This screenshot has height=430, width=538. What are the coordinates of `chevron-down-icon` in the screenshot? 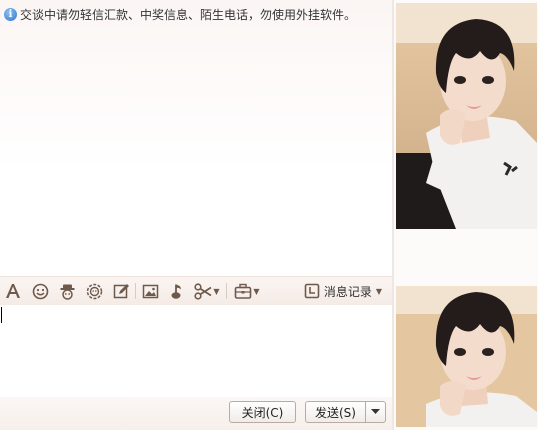 It's located at (375, 411).